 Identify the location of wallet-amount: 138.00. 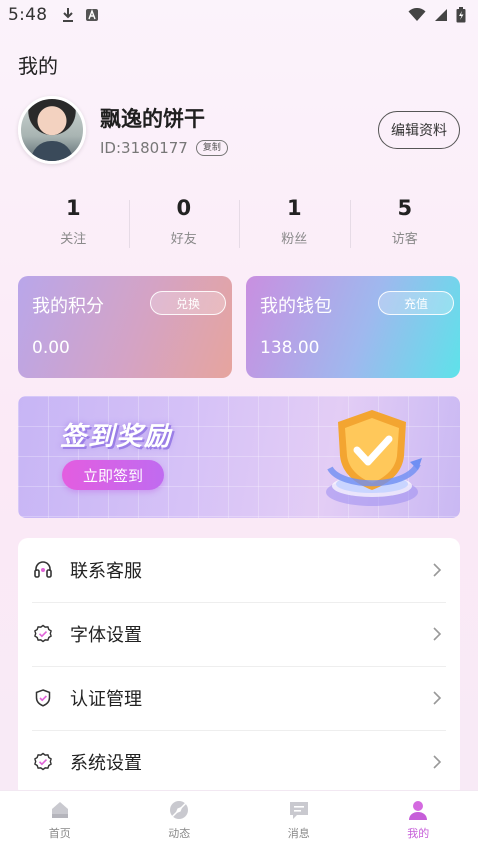
(290, 348).